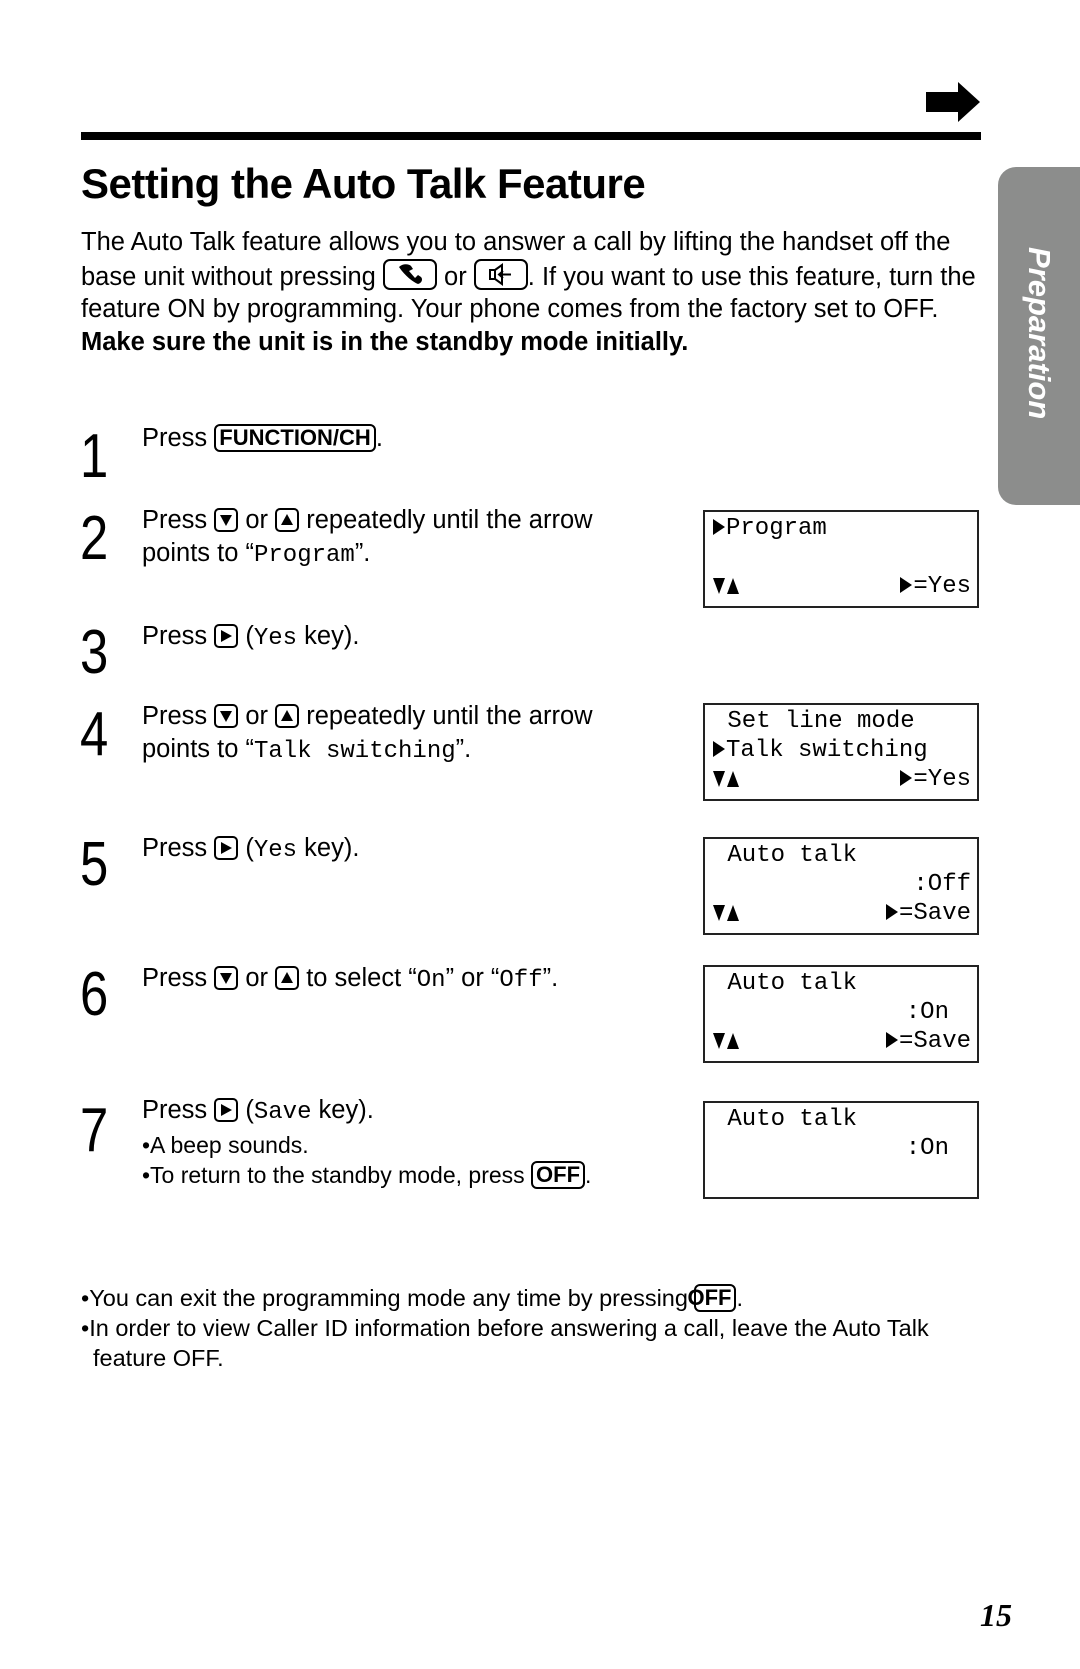 This screenshot has width=1080, height=1669. What do you see at coordinates (94, 864) in the screenshot?
I see `step-number: 5` at bounding box center [94, 864].